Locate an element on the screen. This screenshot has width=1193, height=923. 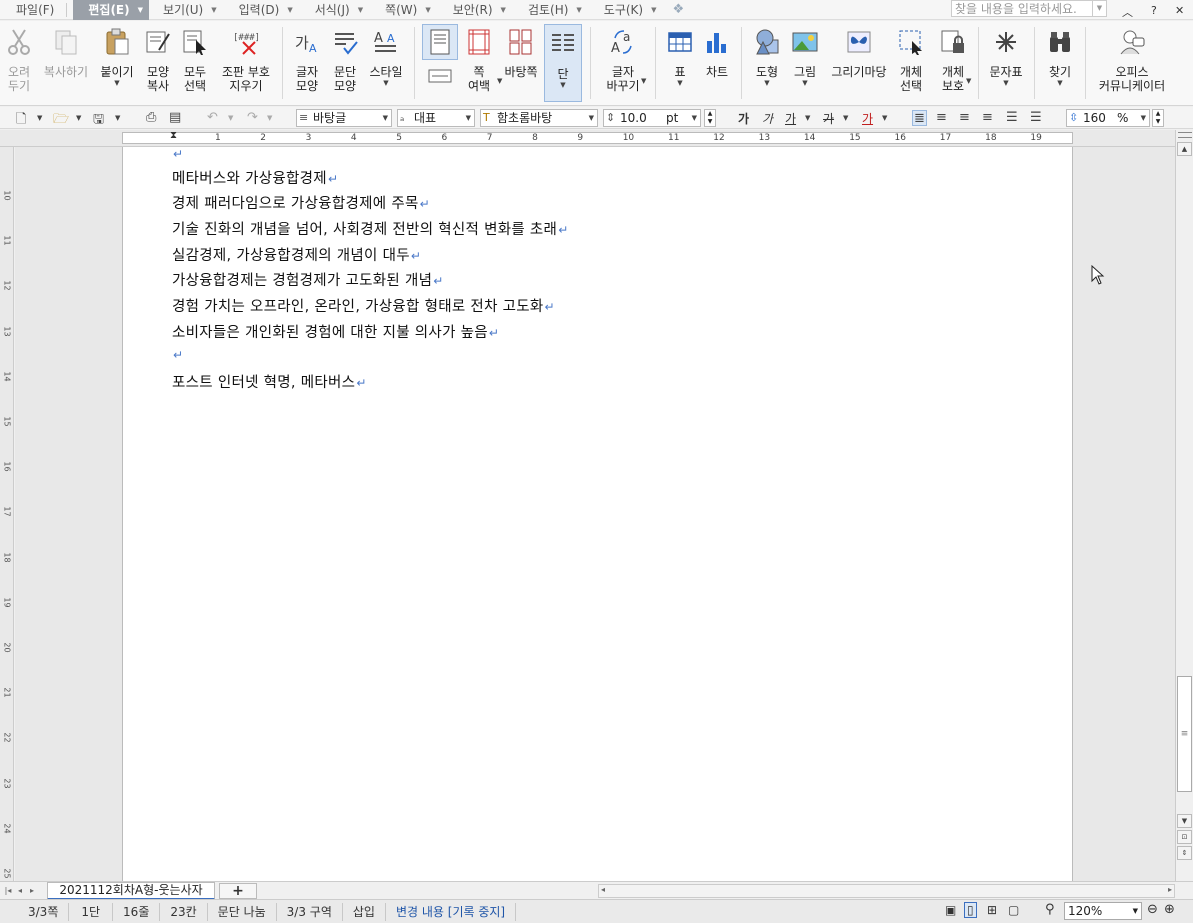
font-size-spinner: ▲ ▼ is located at coordinates (710, 118).